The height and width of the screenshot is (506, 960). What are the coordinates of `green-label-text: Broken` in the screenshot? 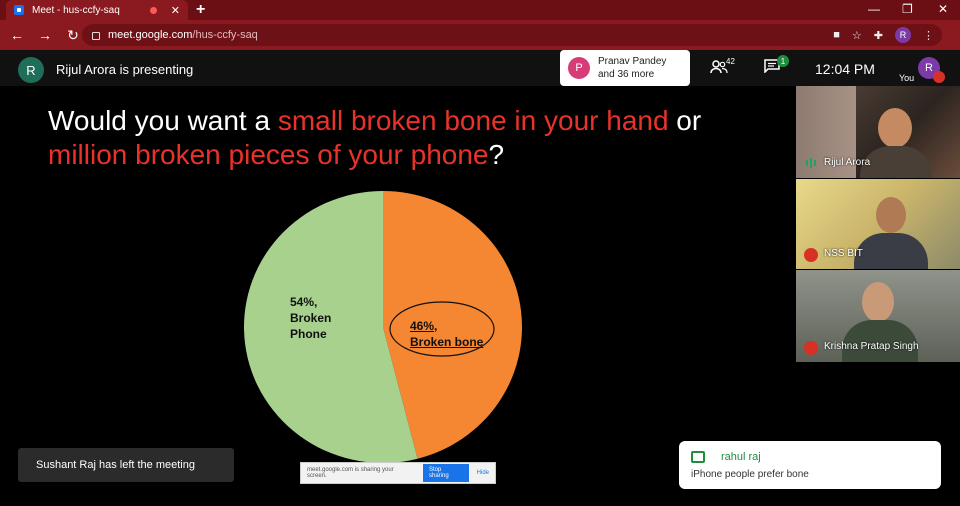 It's located at (311, 318).